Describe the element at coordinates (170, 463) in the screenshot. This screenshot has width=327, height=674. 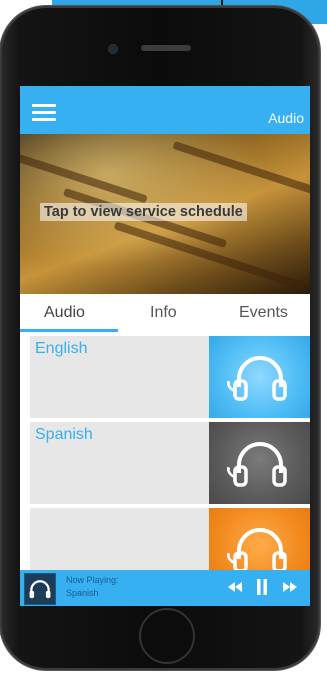
I see `channel-item-spanish: Spanish` at that location.